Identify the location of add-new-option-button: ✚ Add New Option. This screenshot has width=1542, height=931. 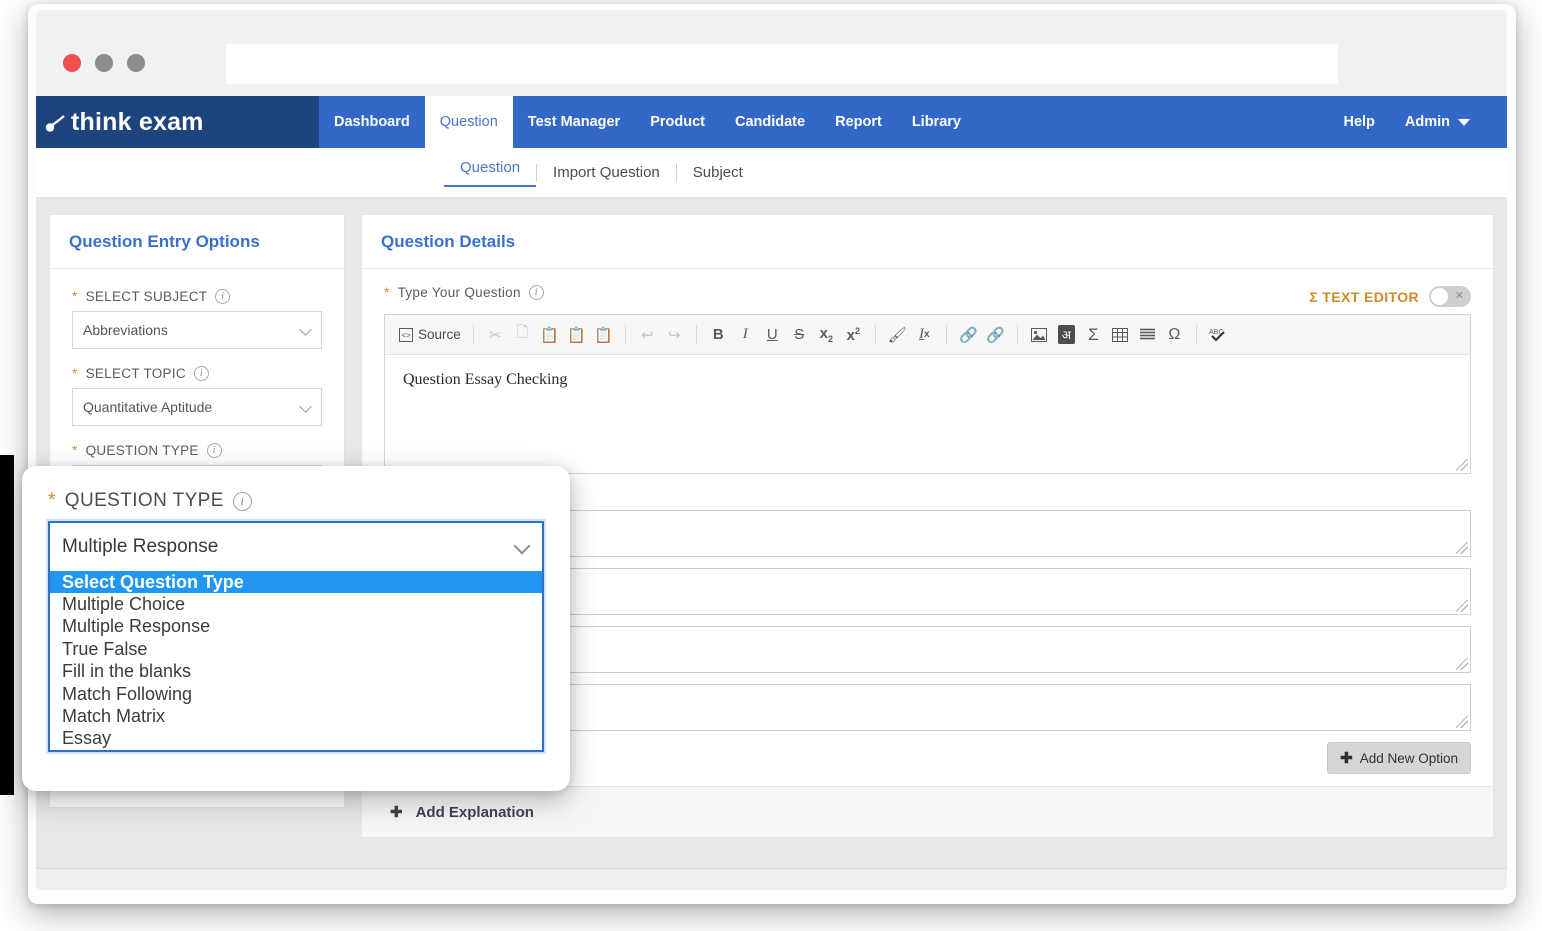
(1399, 758).